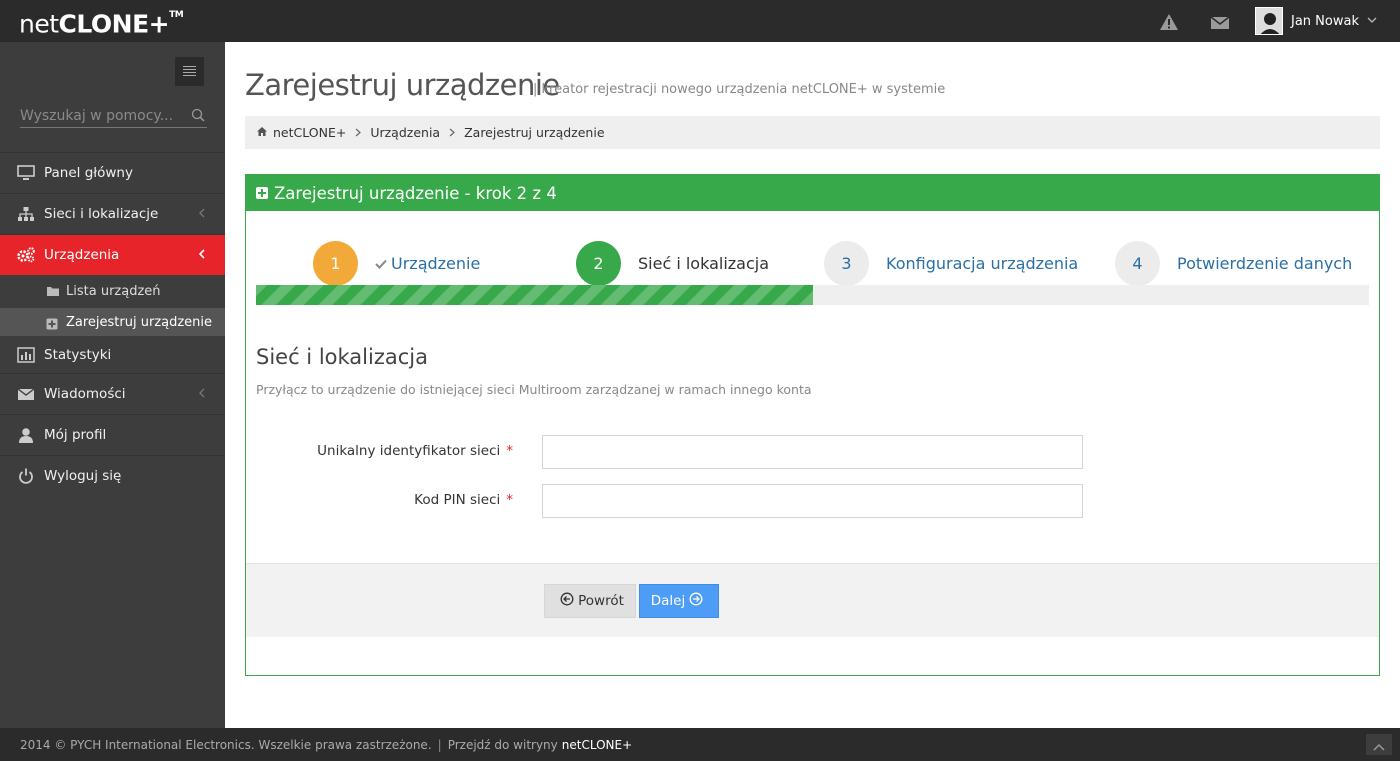 Image resolution: width=1400 pixels, height=761 pixels. What do you see at coordinates (26, 214) in the screenshot?
I see `sitemap-icon` at bounding box center [26, 214].